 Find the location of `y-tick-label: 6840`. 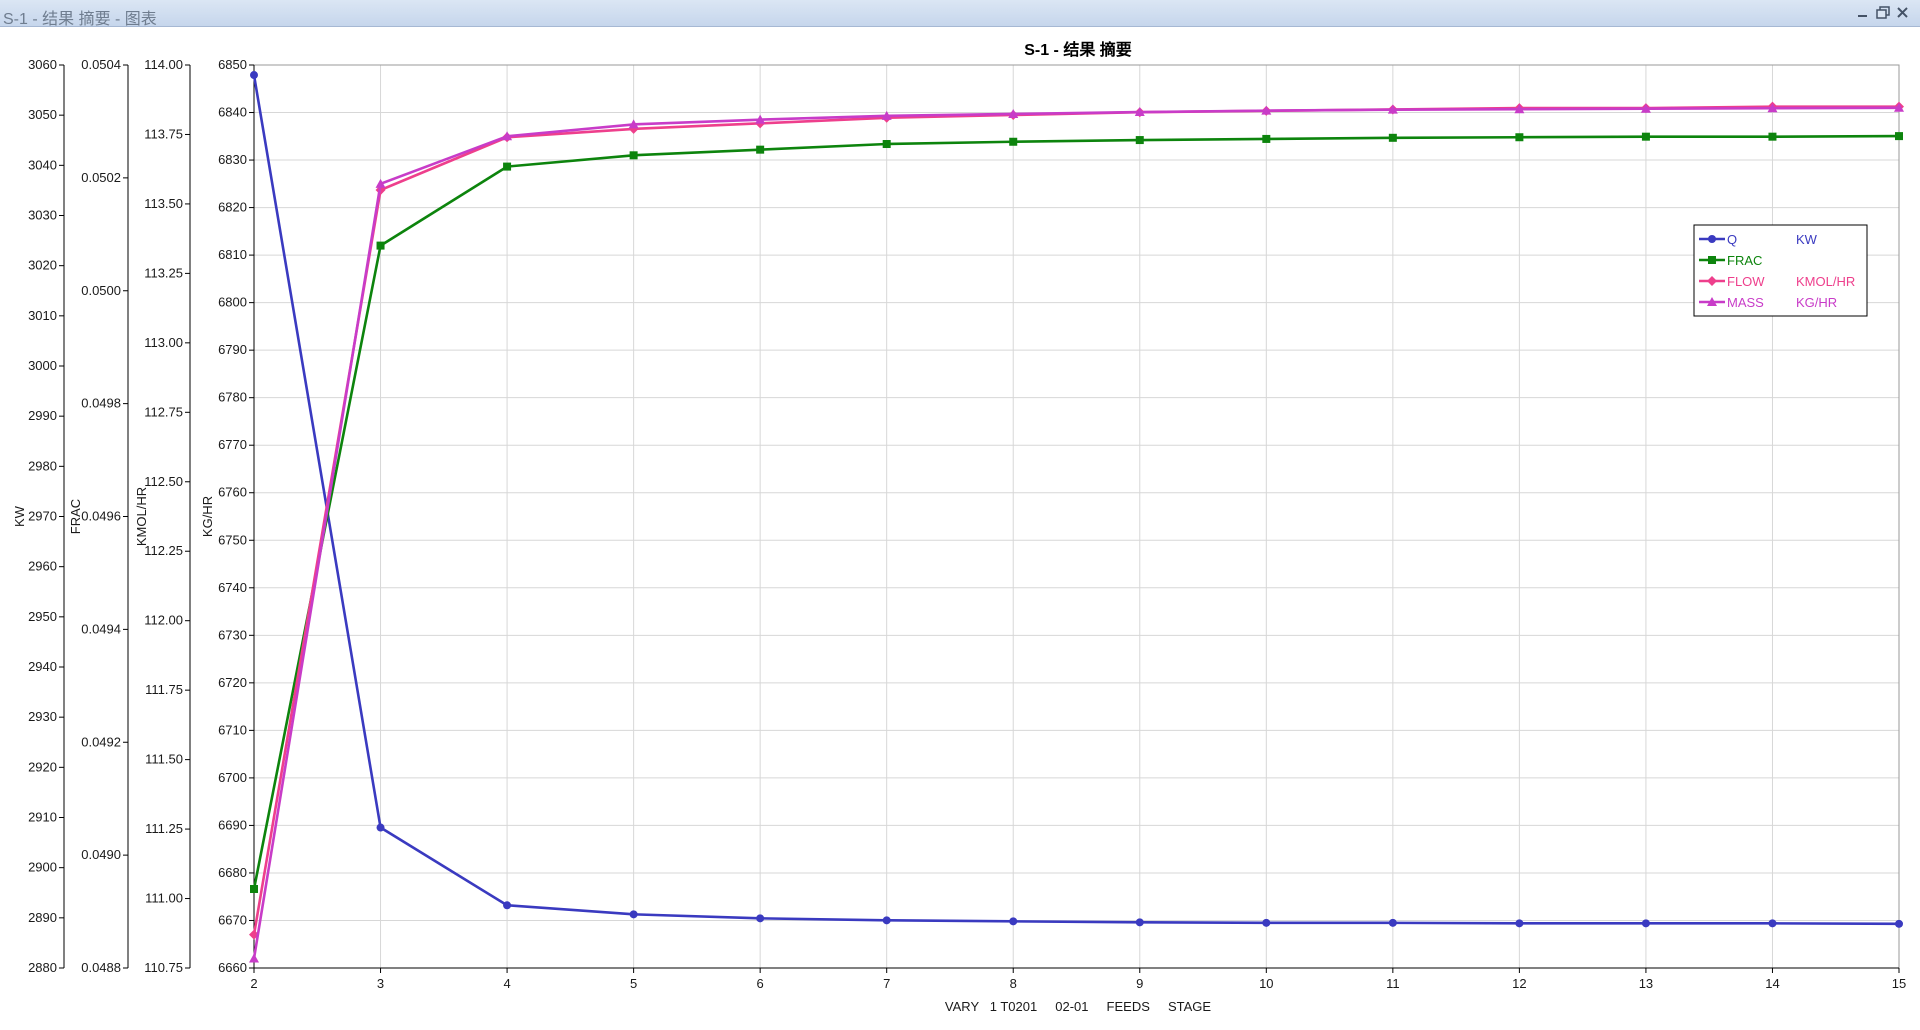

y-tick-label: 6840 is located at coordinates (232, 112).